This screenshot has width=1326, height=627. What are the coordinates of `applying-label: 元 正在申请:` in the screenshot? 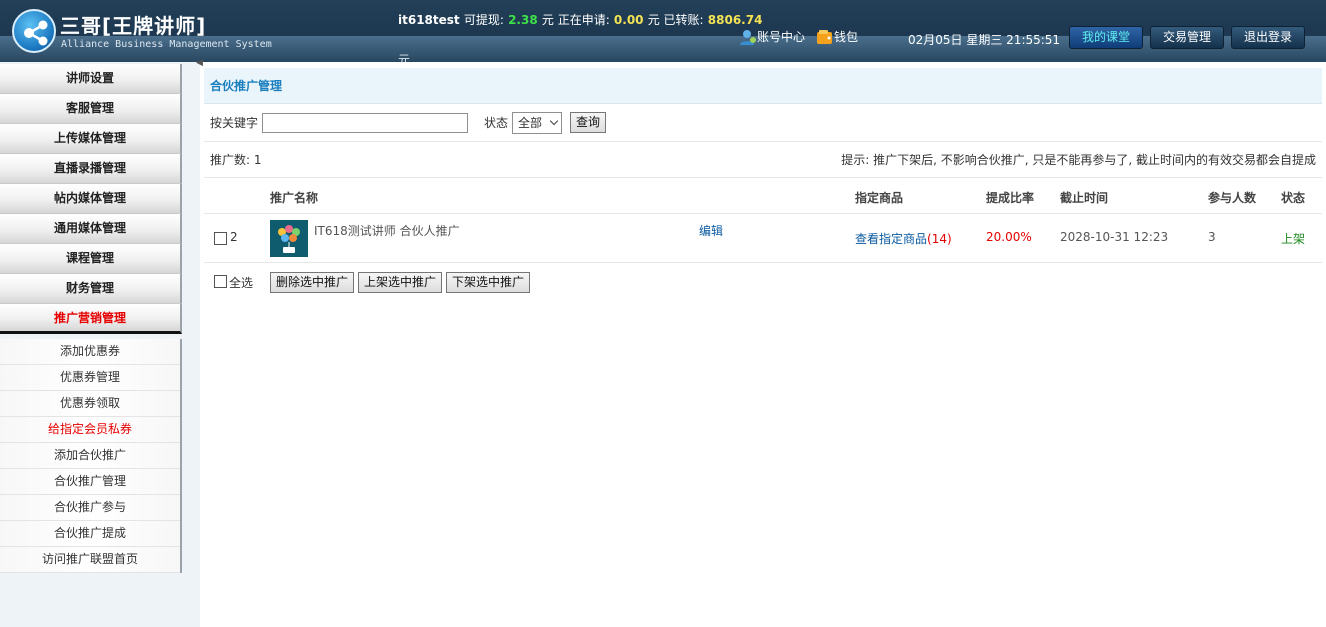 It's located at (575, 20).